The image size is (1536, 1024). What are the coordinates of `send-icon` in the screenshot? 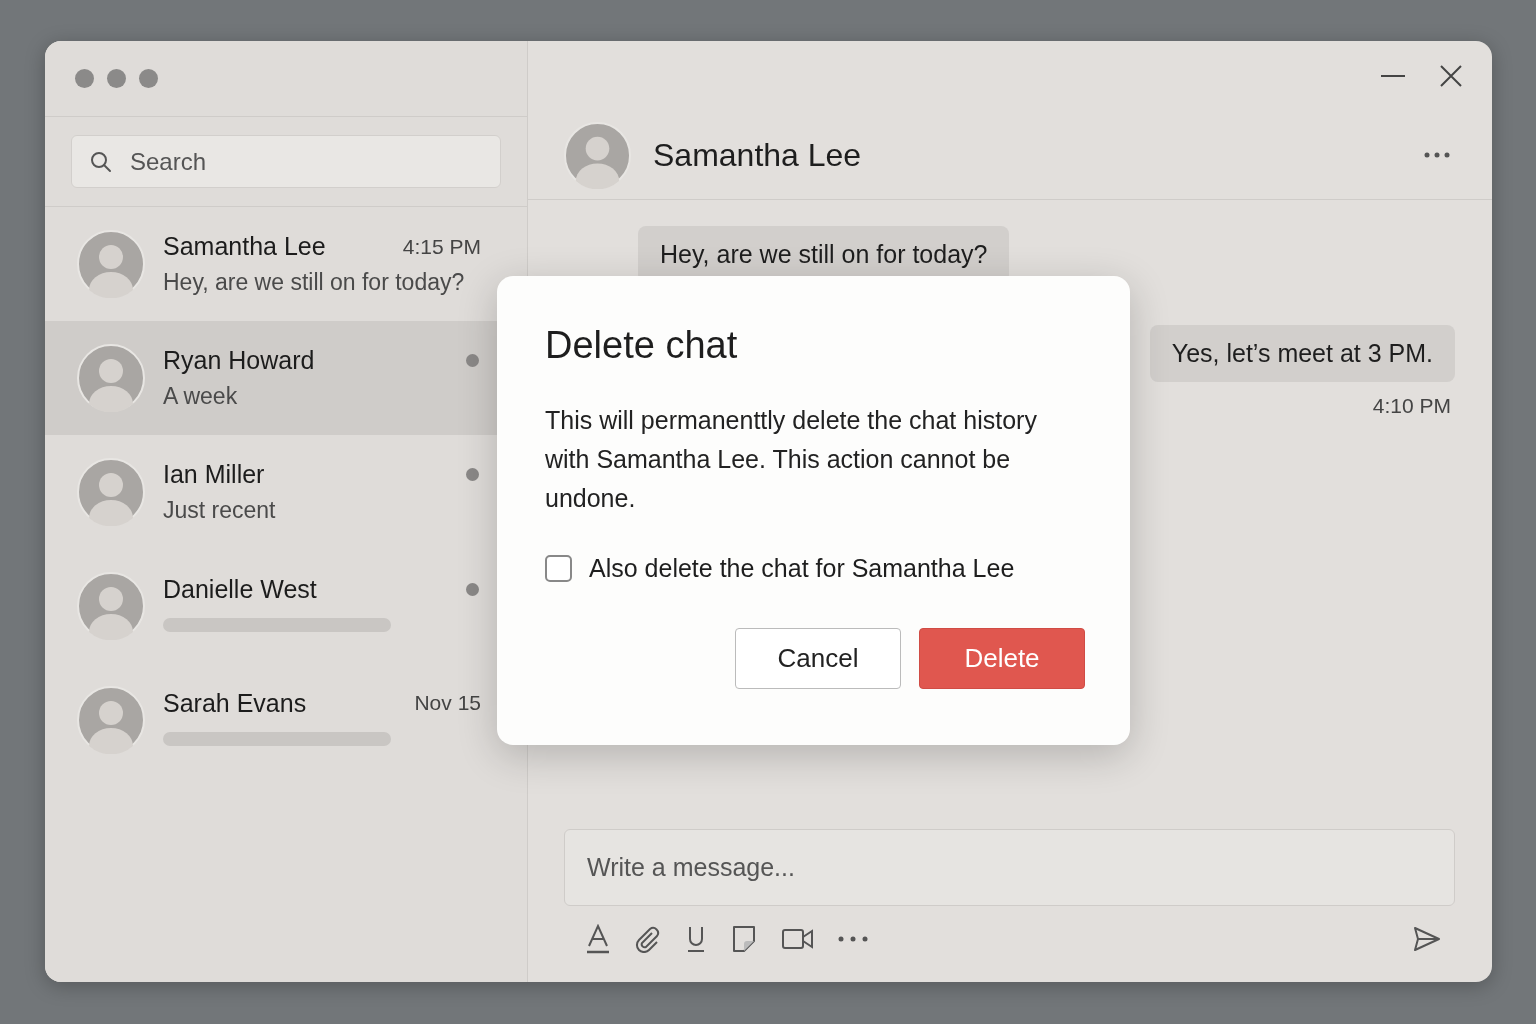 It's located at (1427, 939).